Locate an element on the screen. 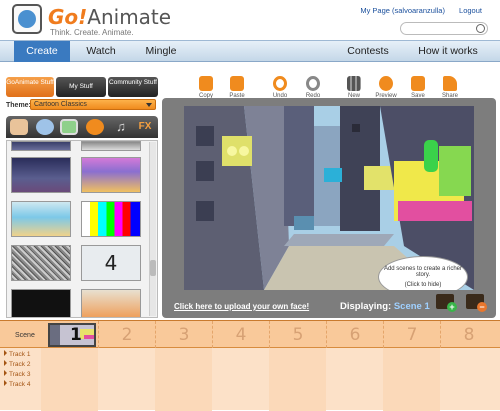  thumbnail-pool is located at coordinates (41, 219).